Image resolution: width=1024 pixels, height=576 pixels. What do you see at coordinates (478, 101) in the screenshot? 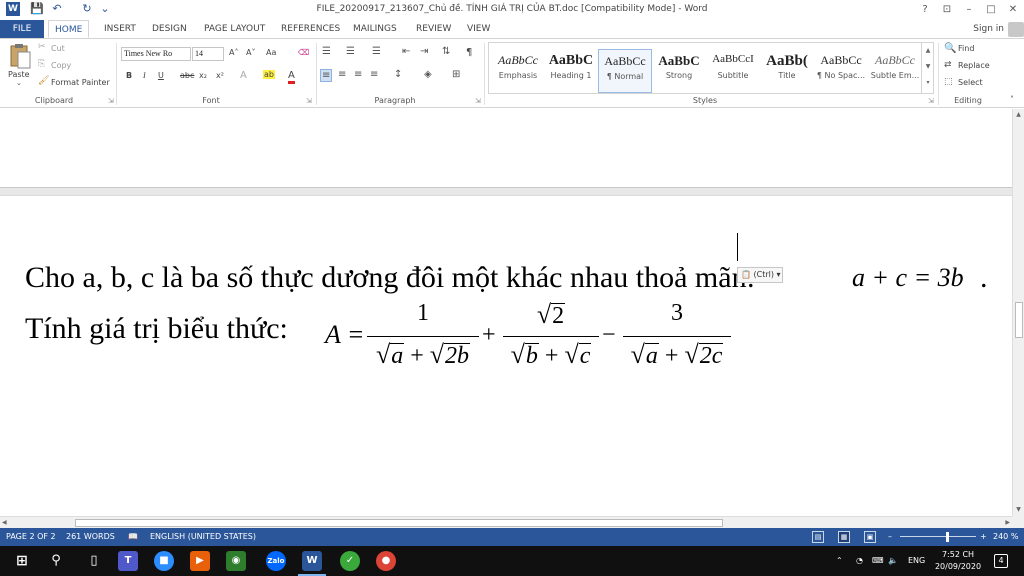
I see `paragraph-launcher-icon: ⇲` at bounding box center [478, 101].